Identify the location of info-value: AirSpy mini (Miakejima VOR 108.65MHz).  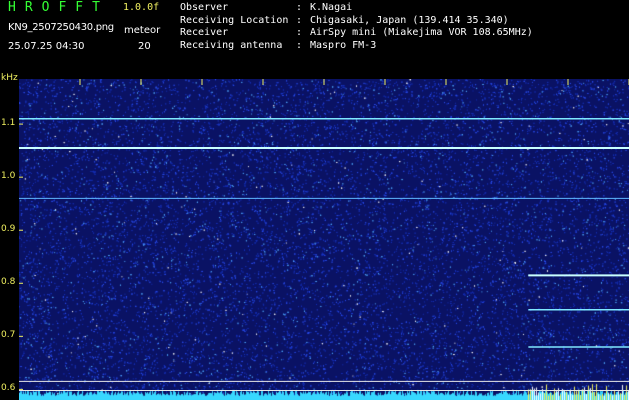
(421, 32).